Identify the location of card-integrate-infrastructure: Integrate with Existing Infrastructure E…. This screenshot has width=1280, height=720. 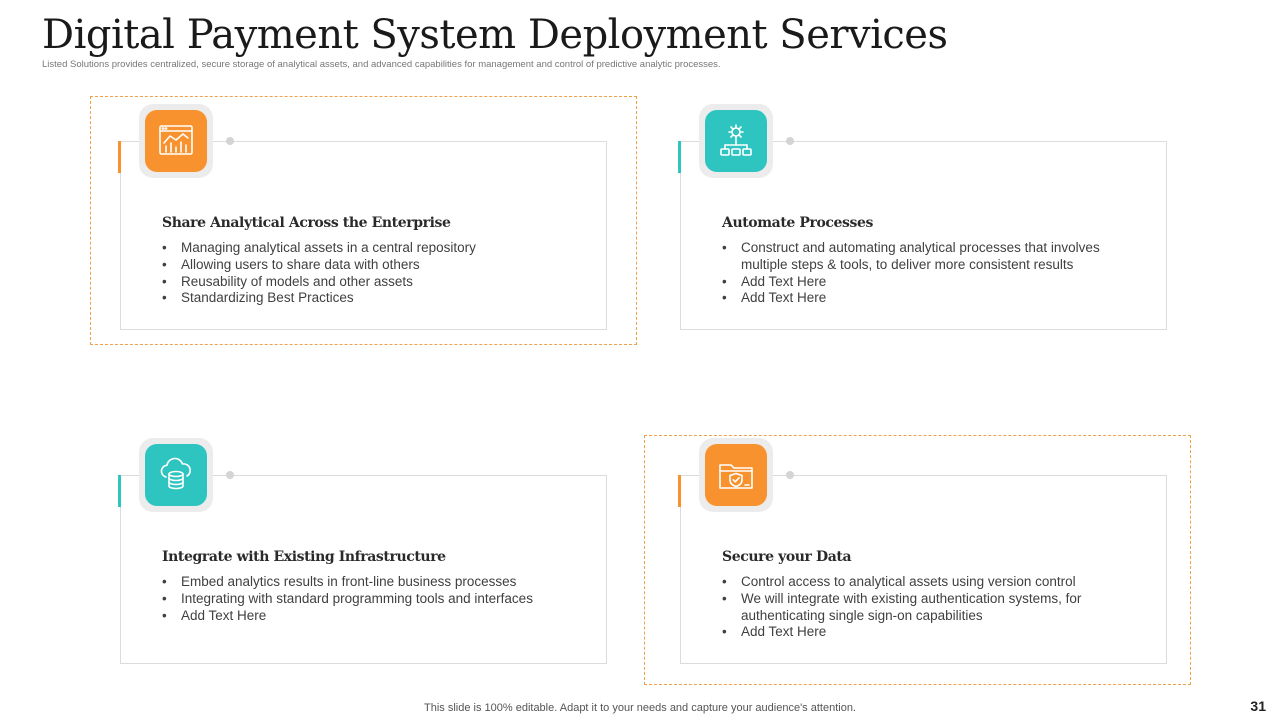
(362, 551).